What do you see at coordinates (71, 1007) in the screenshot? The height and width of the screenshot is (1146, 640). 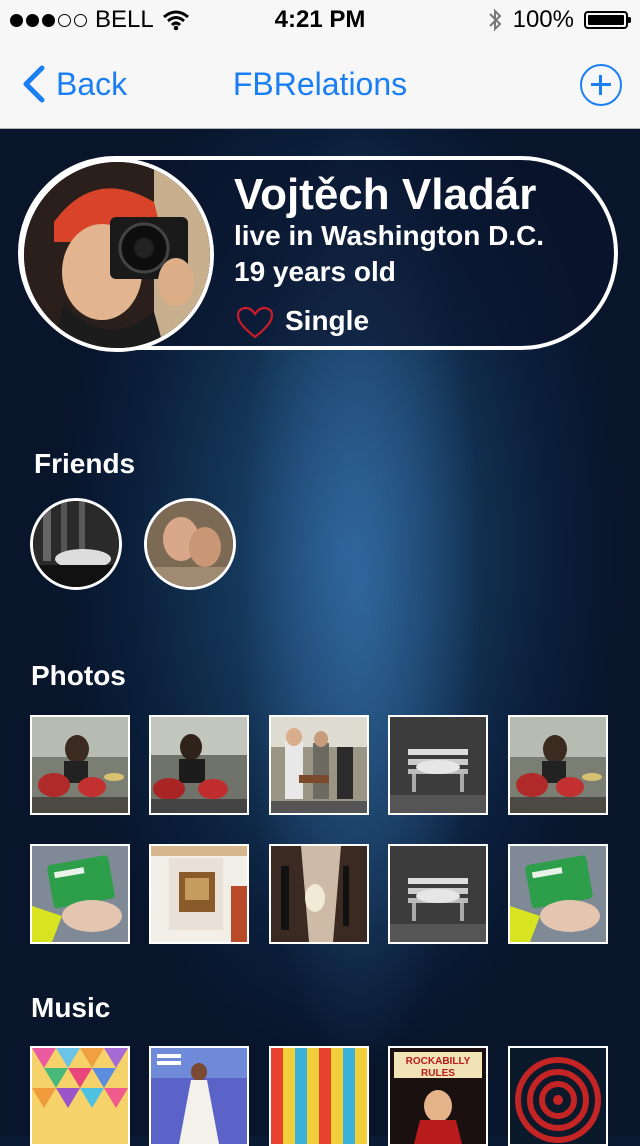 I see `music-title: Music` at bounding box center [71, 1007].